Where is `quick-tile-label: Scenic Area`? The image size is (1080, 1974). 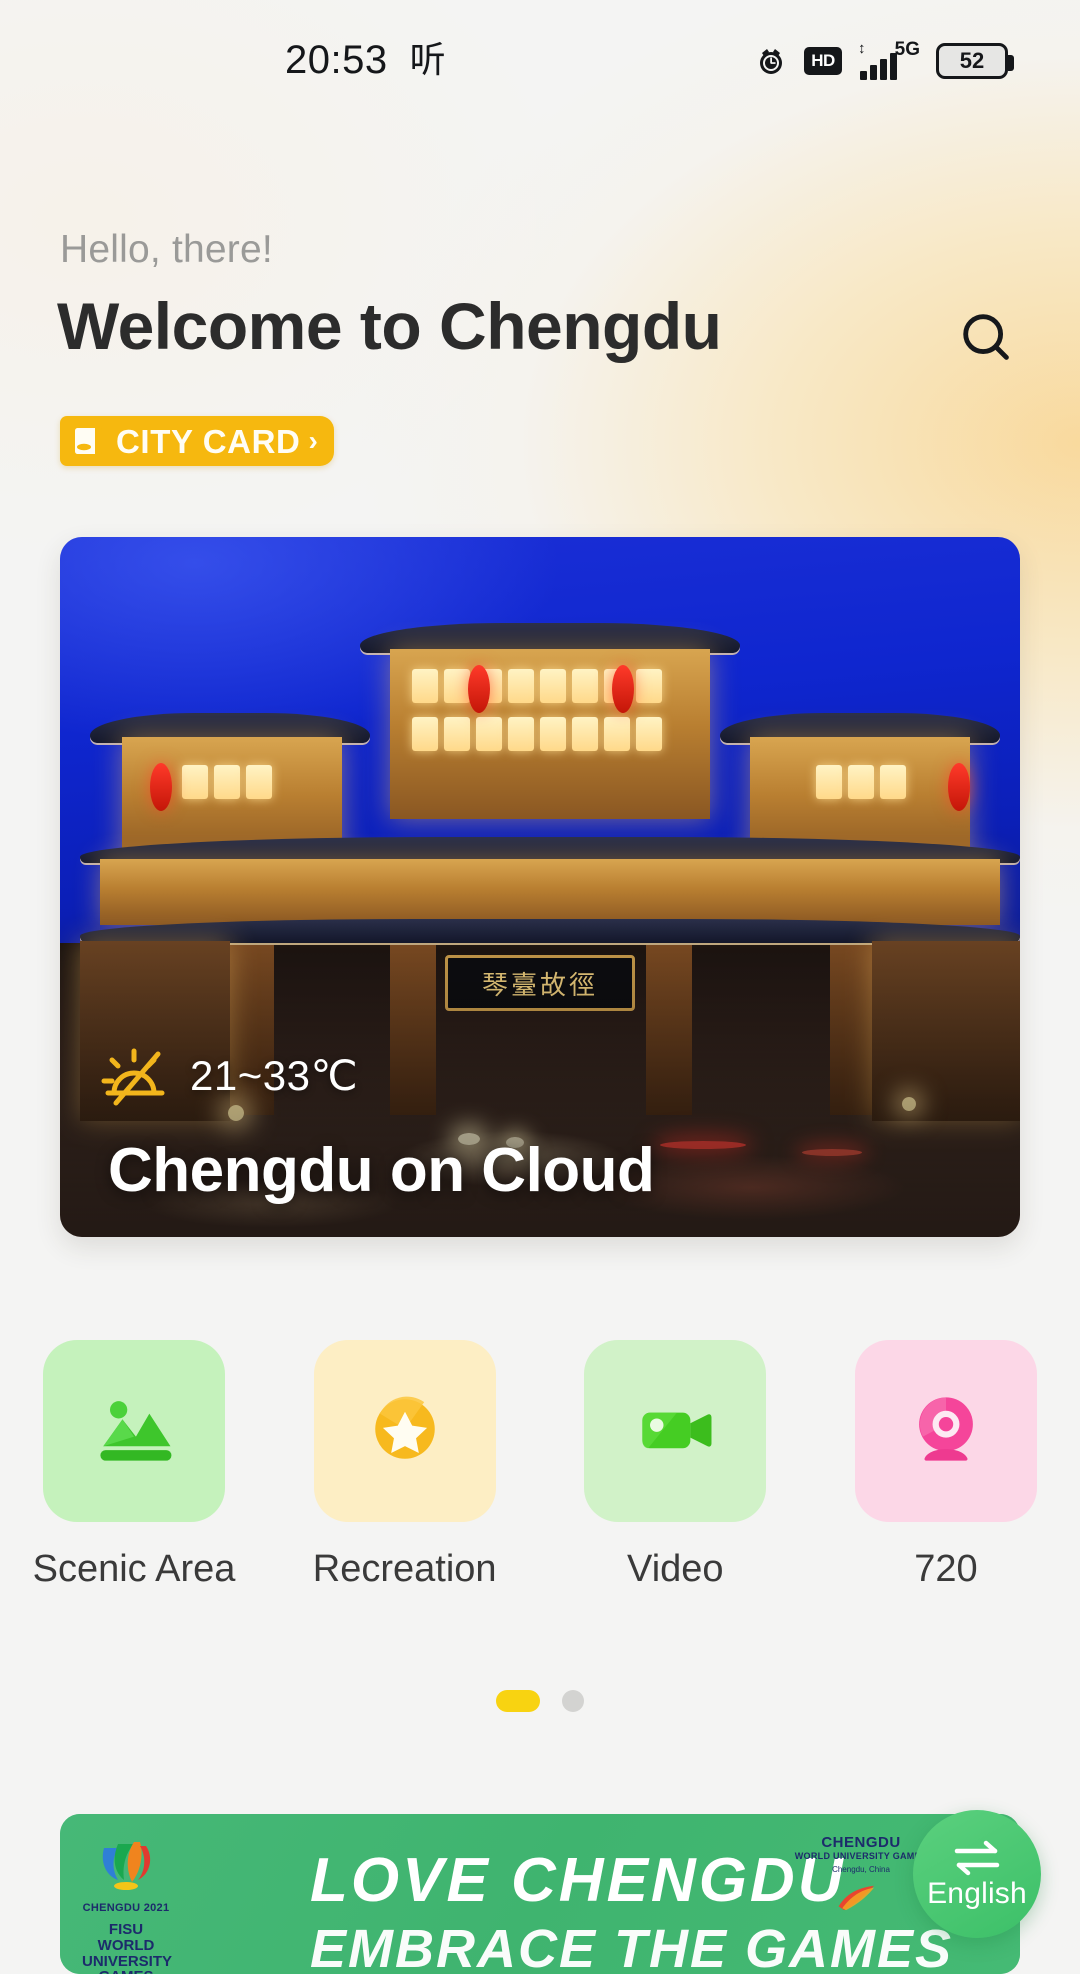 quick-tile-label: Scenic Area is located at coordinates (134, 1569).